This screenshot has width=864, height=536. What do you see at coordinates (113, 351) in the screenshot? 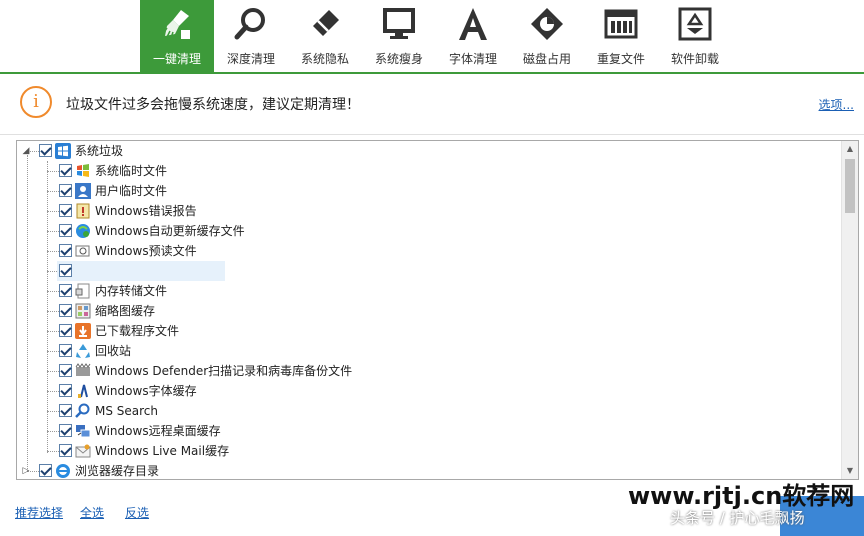
I see `item-label: 回收站` at bounding box center [113, 351].